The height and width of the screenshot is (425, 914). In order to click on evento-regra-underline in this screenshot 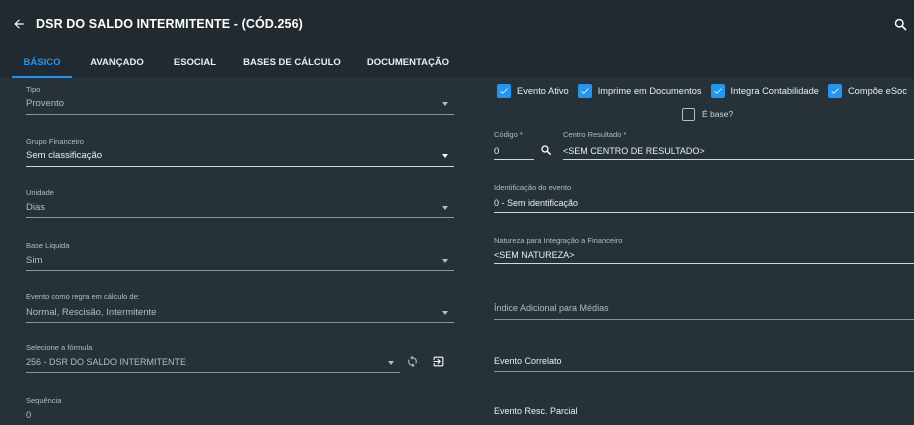, I will do `click(240, 322)`.